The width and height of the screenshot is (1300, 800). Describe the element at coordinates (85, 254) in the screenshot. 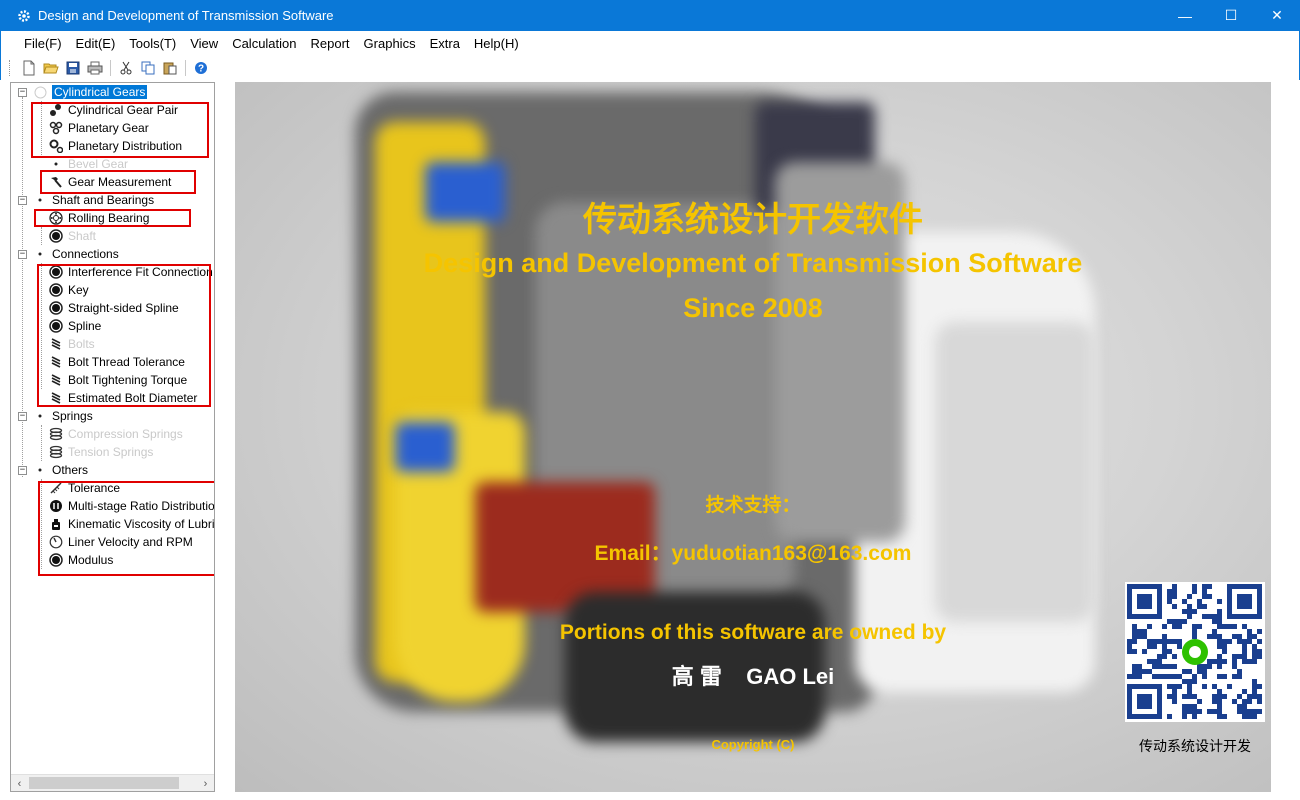

I see `tree-label: Connections` at that location.